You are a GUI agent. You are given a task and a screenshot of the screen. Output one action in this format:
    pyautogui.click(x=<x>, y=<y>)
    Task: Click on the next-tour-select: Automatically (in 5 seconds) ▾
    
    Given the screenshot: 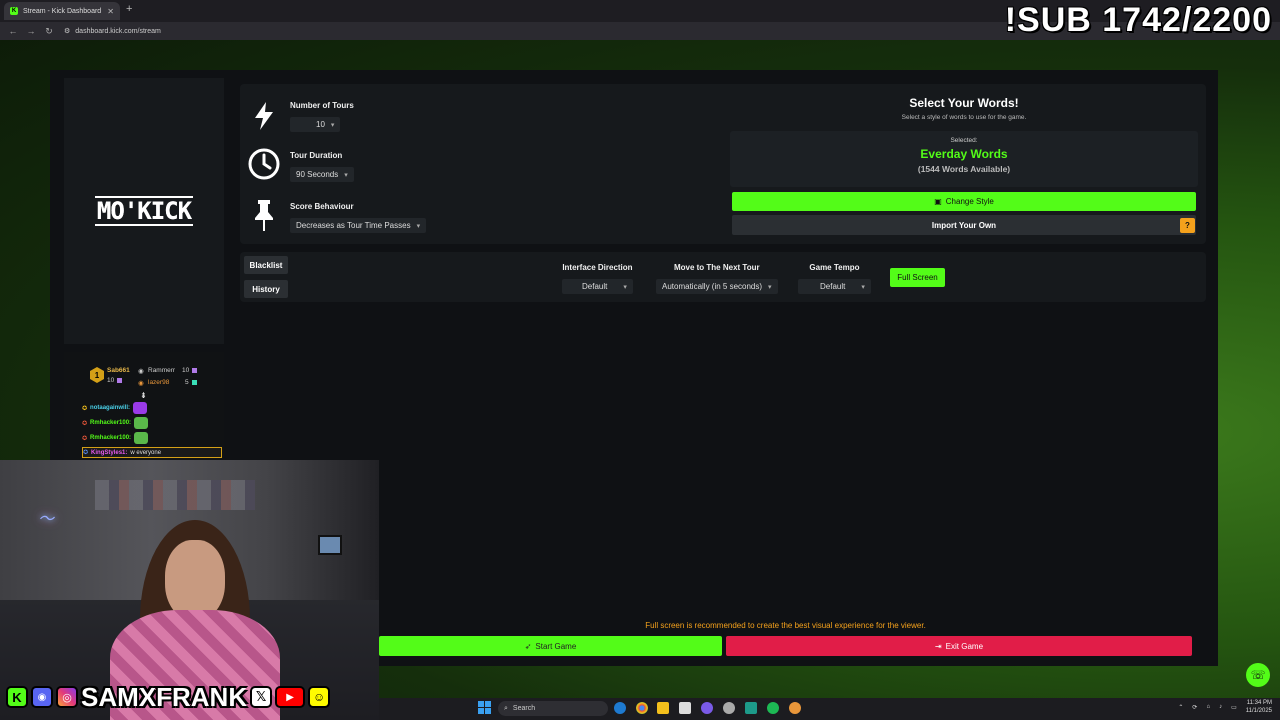 What is the action you would take?
    pyautogui.click(x=717, y=286)
    